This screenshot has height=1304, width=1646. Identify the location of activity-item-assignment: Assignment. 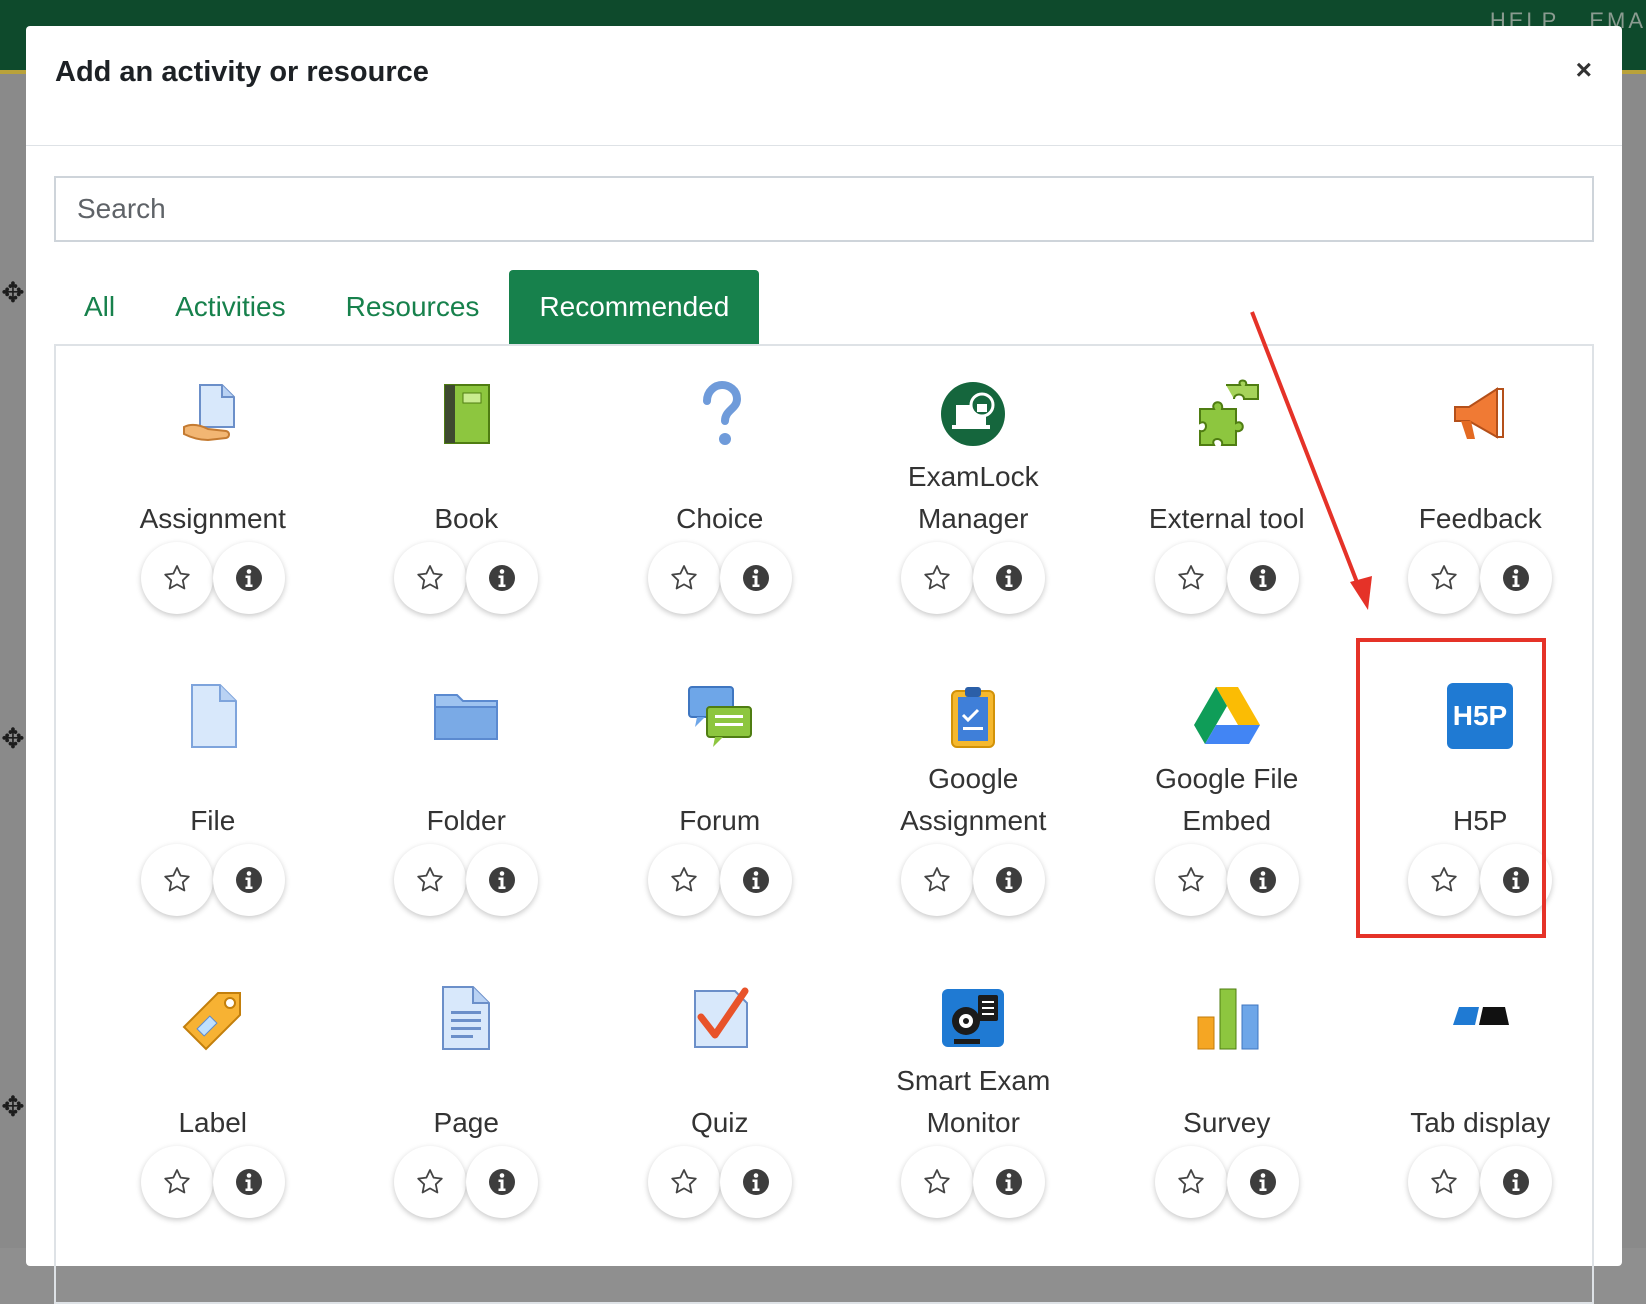
(213, 497).